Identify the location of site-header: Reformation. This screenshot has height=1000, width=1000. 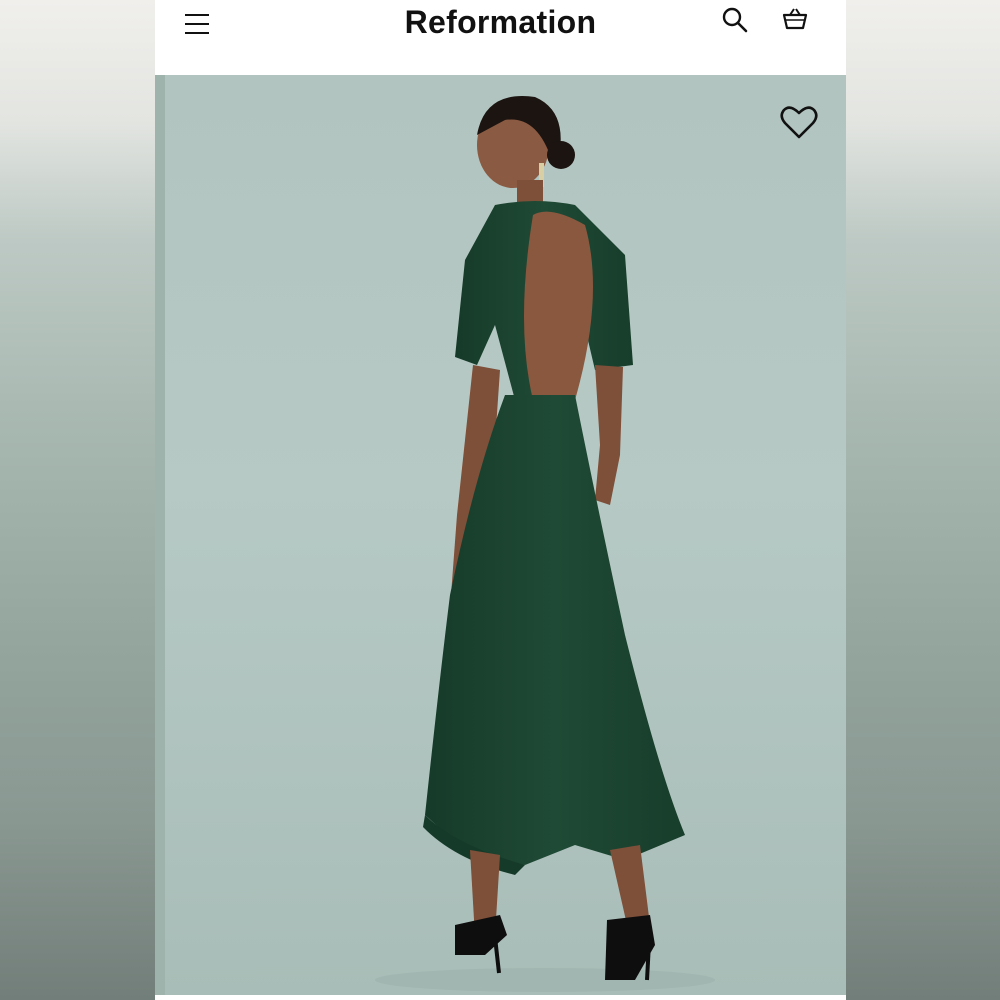
(500, 37).